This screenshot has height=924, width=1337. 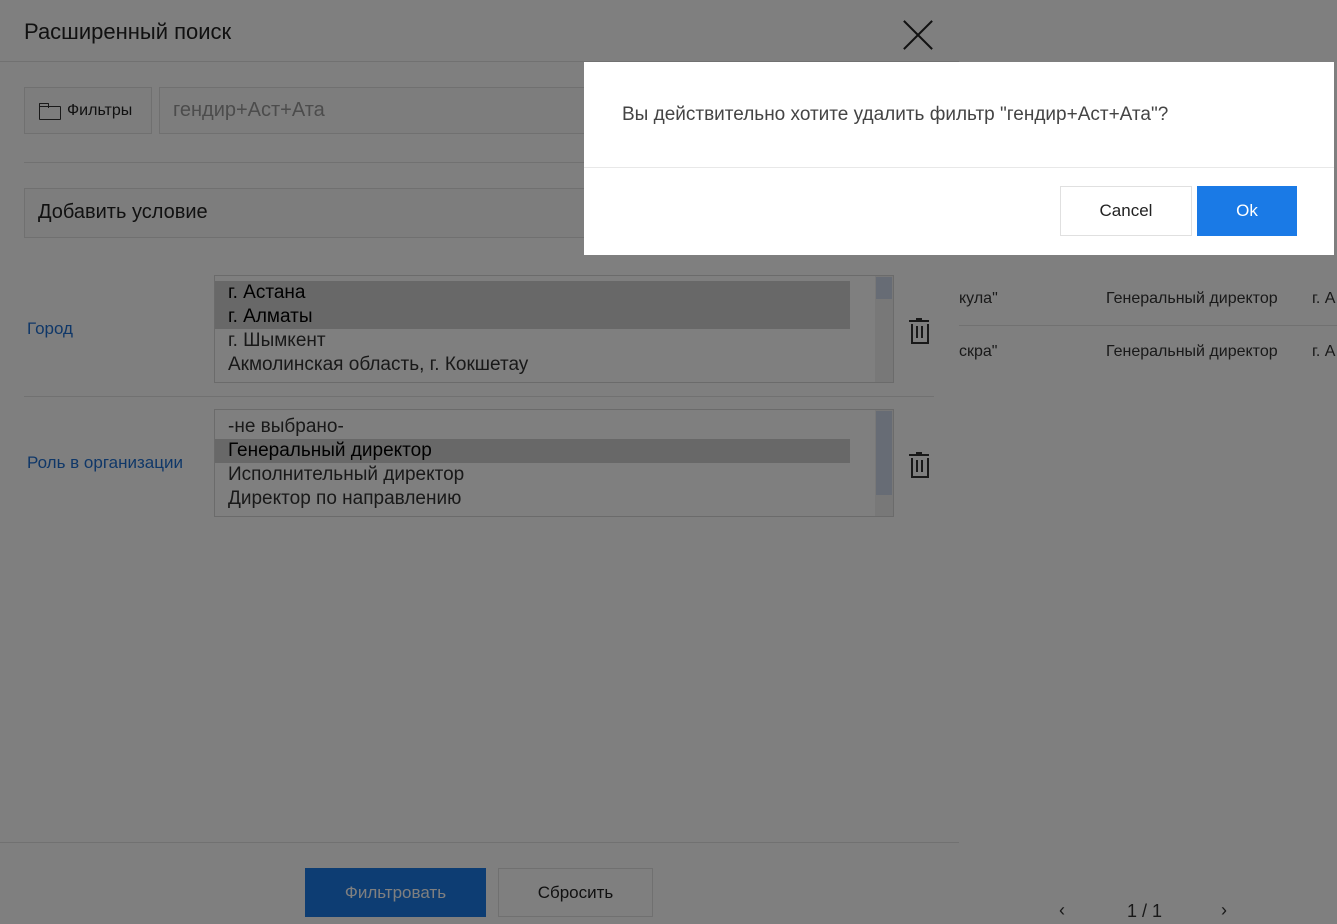 I want to click on divider, so click(x=959, y=167).